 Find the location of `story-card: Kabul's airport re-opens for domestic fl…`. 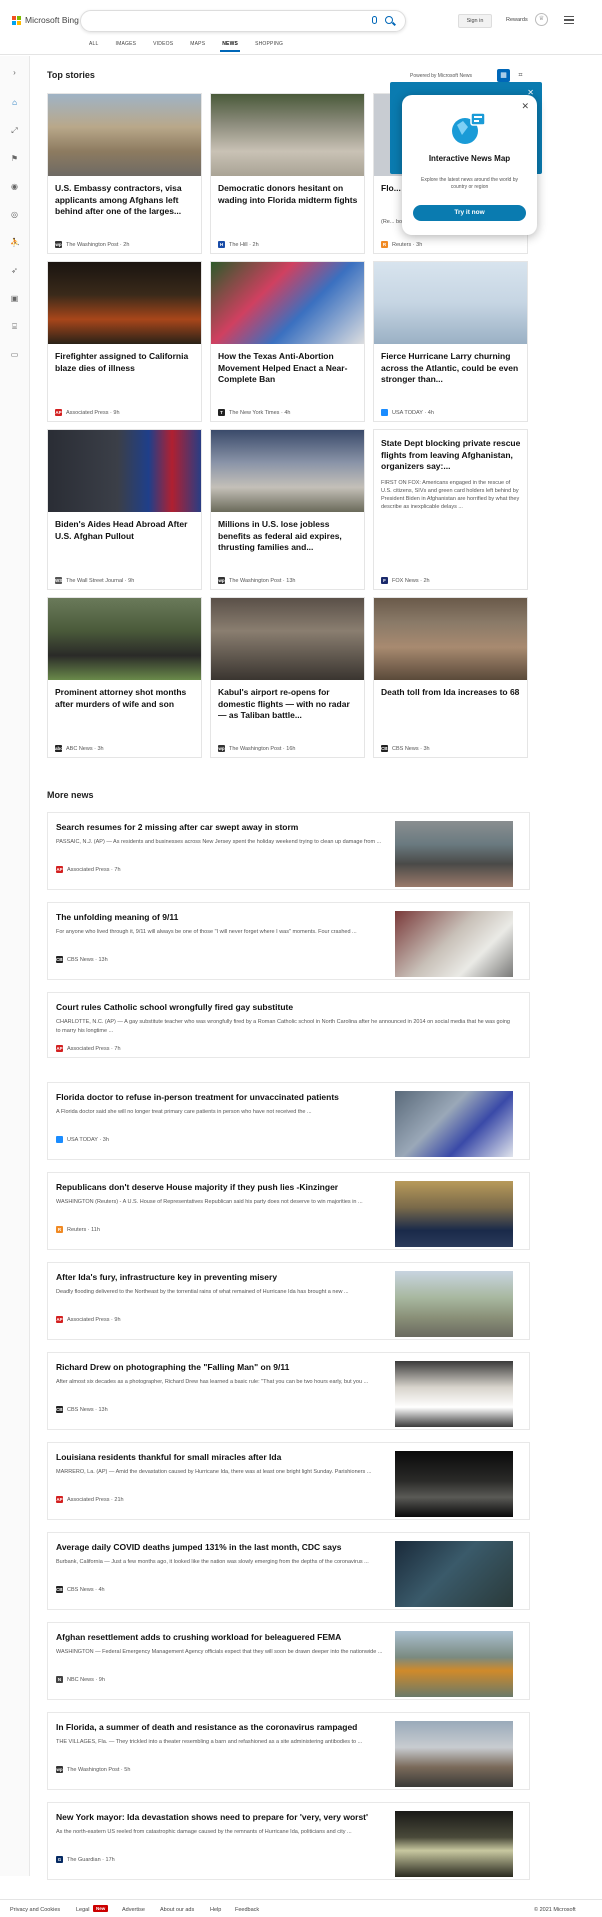

story-card: Kabul's airport re-opens for domestic fl… is located at coordinates (287, 677).